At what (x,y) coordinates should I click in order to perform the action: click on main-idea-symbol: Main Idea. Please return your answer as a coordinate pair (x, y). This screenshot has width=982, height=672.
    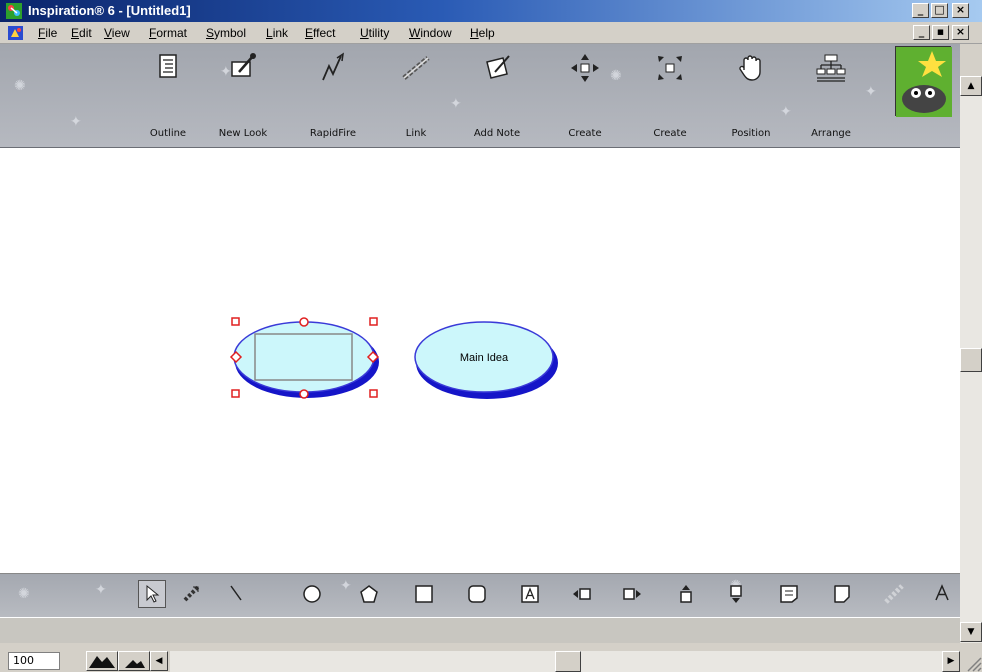
    Looking at the image, I should click on (486, 360).